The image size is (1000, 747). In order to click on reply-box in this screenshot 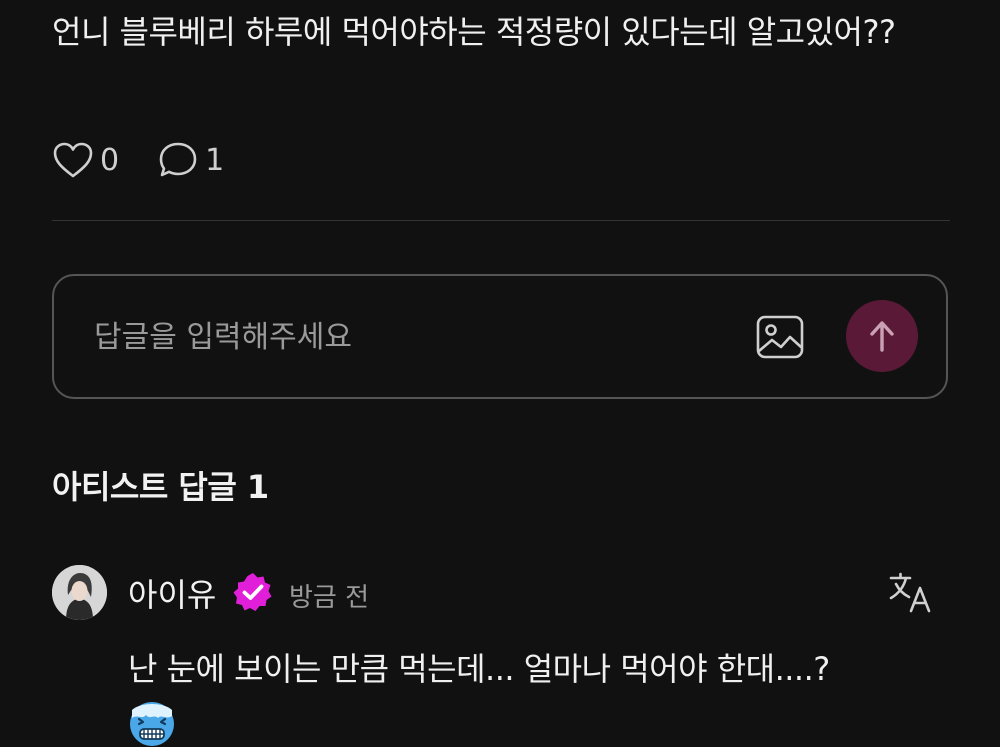, I will do `click(500, 336)`.